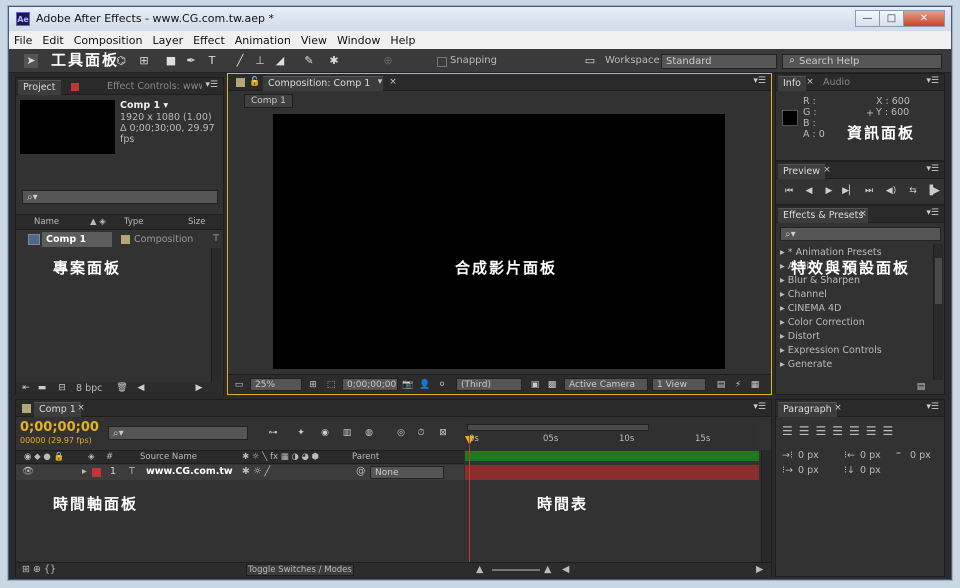  Describe the element at coordinates (558, 427) in the screenshot. I see `work-area-bar` at that location.